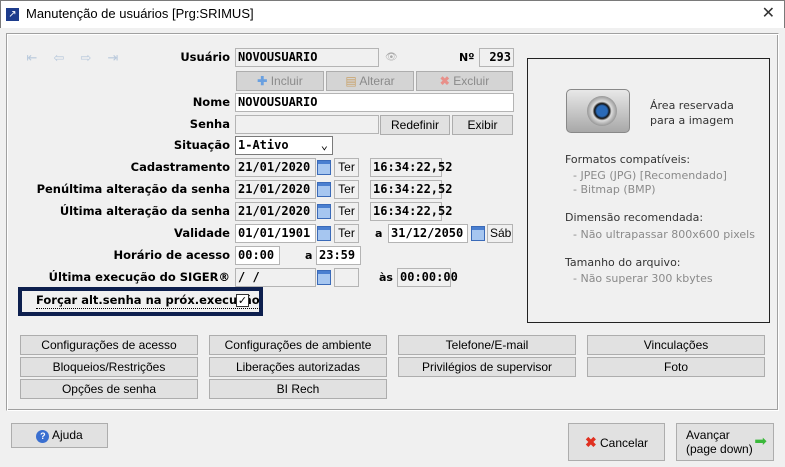  I want to click on numero-field: 293, so click(496, 57).